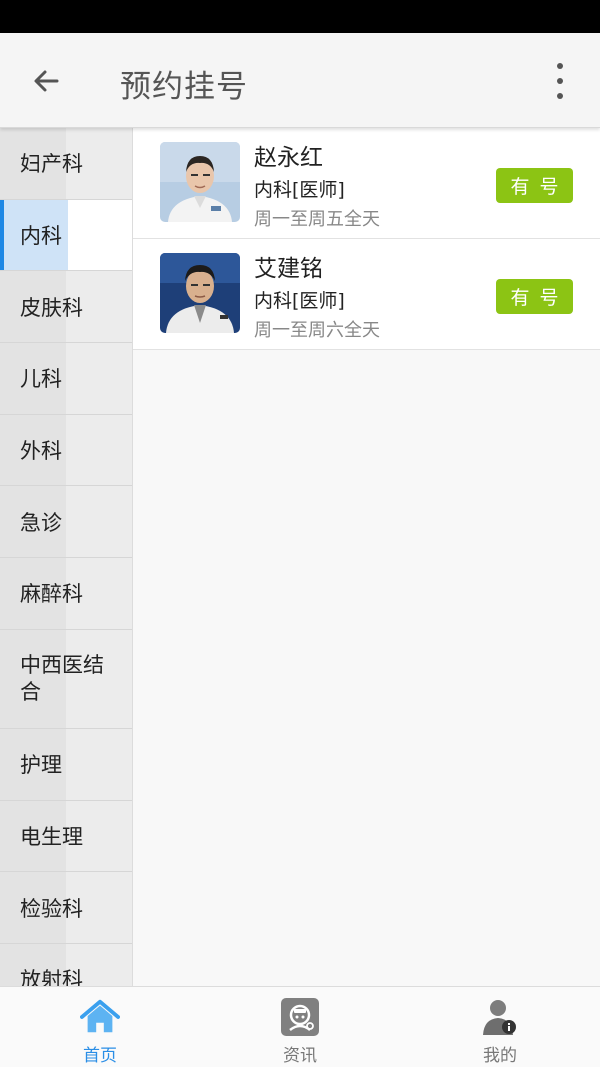 The width and height of the screenshot is (600, 1067). I want to click on doctor-name: 赵永红, so click(288, 158).